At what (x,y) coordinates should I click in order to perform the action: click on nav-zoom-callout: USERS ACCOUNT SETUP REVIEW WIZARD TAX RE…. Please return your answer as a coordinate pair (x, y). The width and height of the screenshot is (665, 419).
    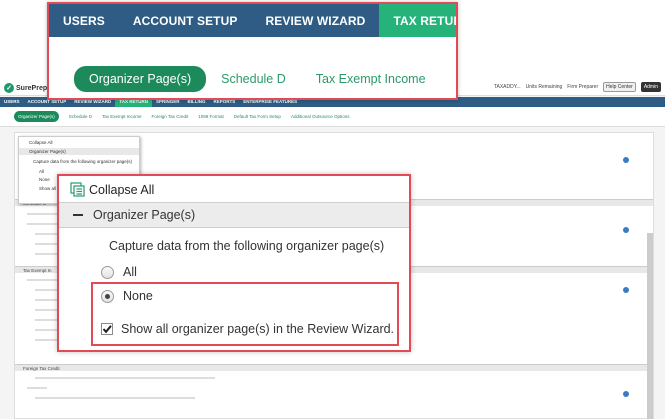
    Looking at the image, I should click on (252, 51).